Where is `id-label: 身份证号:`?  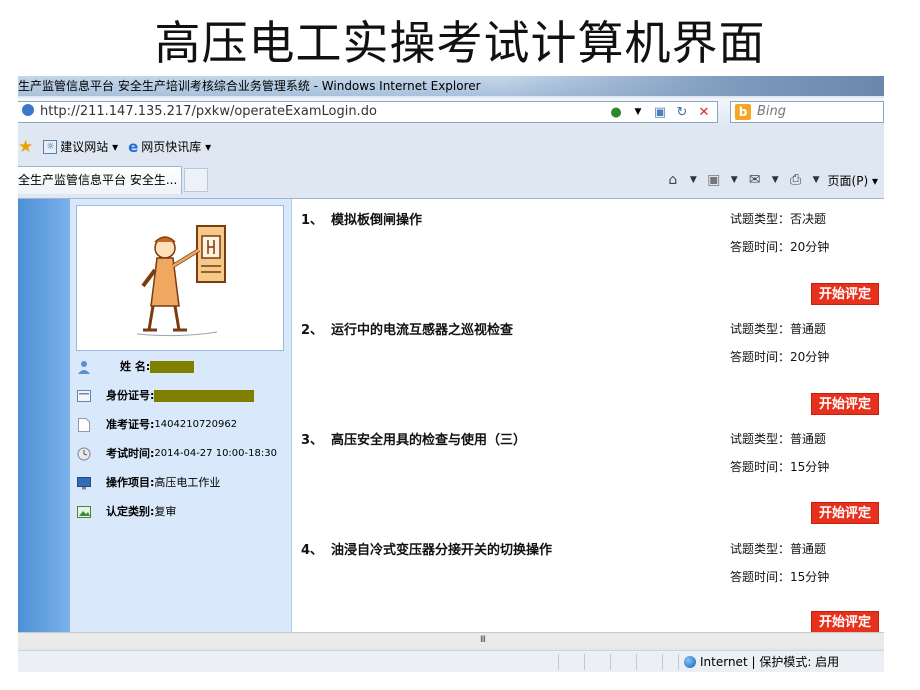 id-label: 身份证号: is located at coordinates (130, 395).